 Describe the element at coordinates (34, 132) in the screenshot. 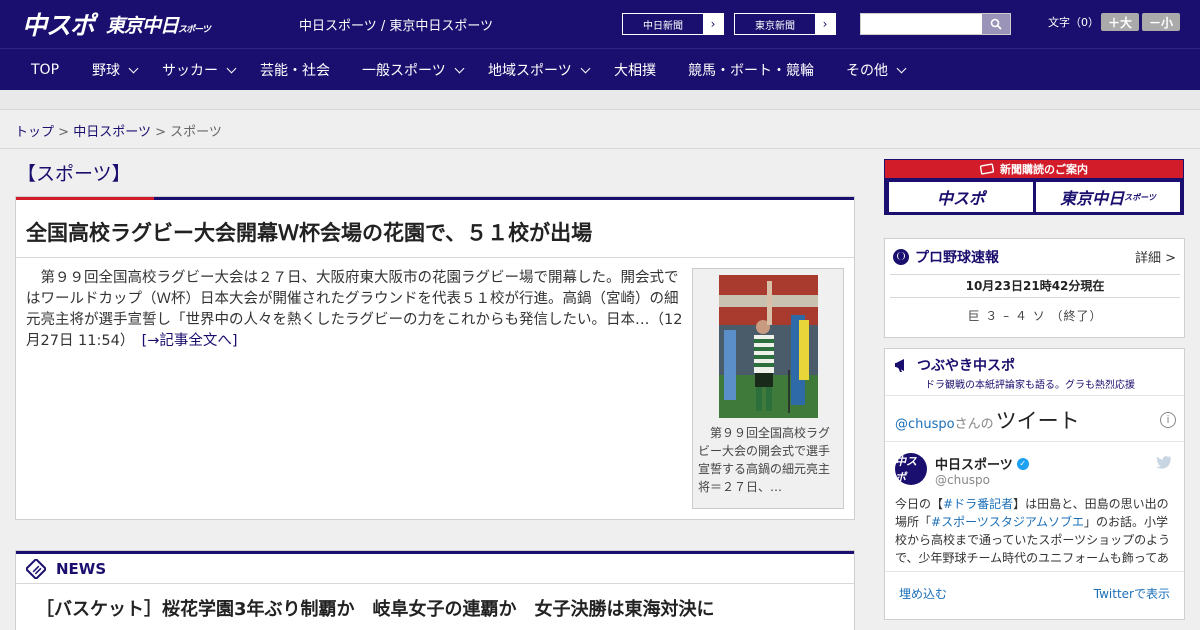

I see `breadcrumb-top: トップ` at that location.